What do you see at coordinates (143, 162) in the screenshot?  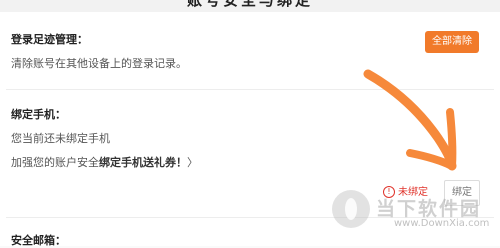 I see `promo-bold-text: 绑定手机送礼券！` at bounding box center [143, 162].